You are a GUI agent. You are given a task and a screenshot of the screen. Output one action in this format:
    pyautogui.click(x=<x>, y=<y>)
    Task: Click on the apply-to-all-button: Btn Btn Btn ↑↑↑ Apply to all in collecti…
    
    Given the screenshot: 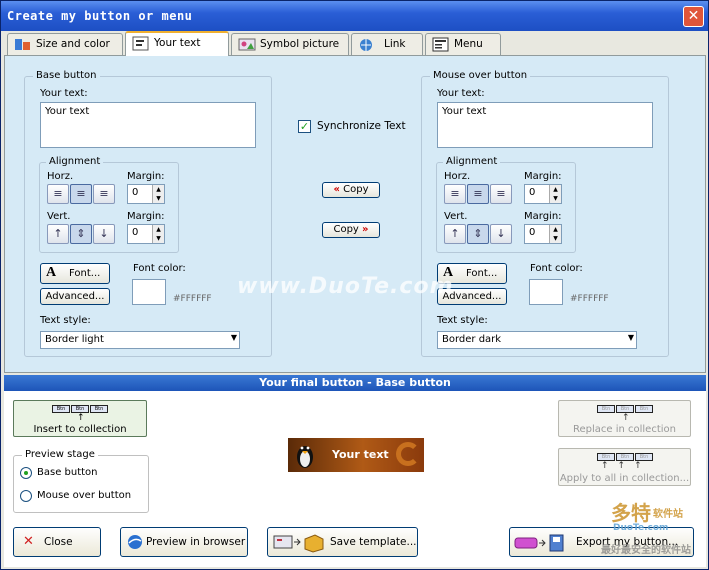 What is the action you would take?
    pyautogui.click(x=624, y=467)
    